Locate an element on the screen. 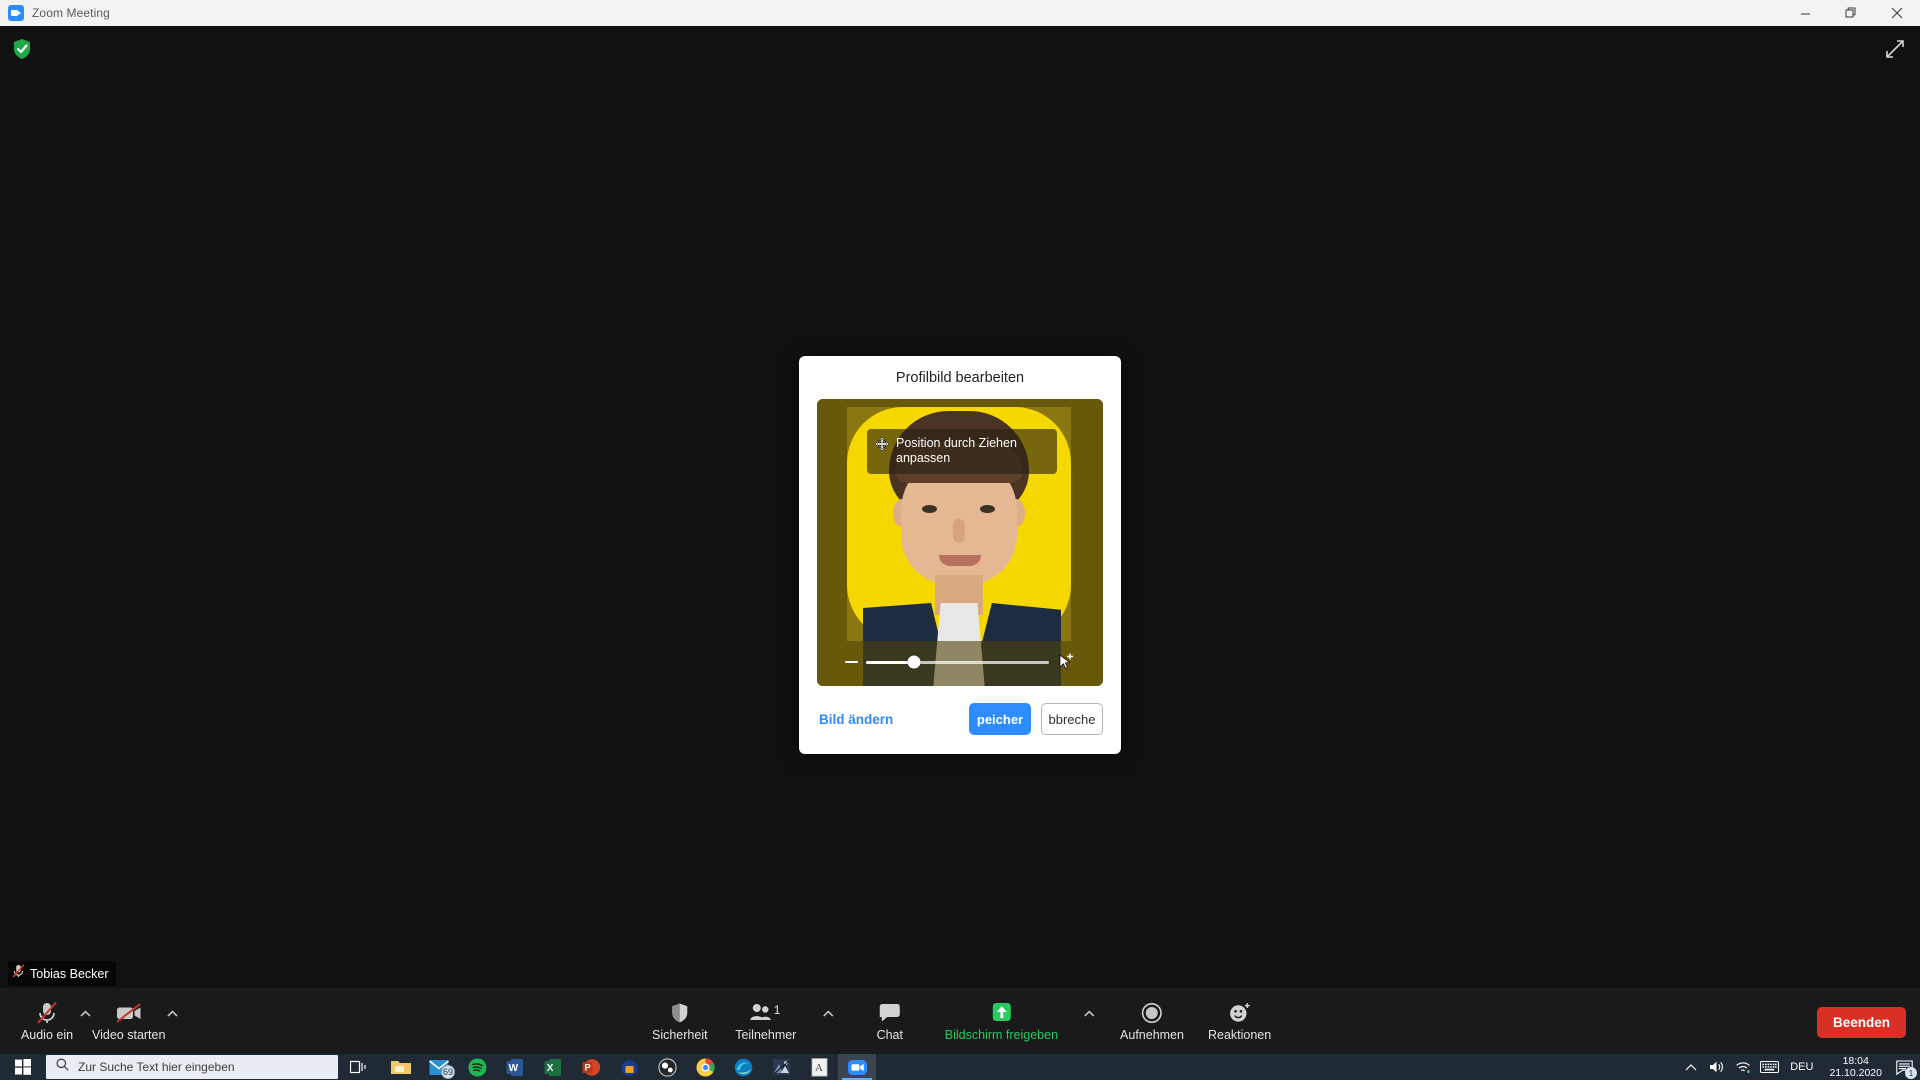 This screenshot has width=1920, height=1080. drag-hint-text: Position durch Ziehen anpassen is located at coordinates (956, 450).